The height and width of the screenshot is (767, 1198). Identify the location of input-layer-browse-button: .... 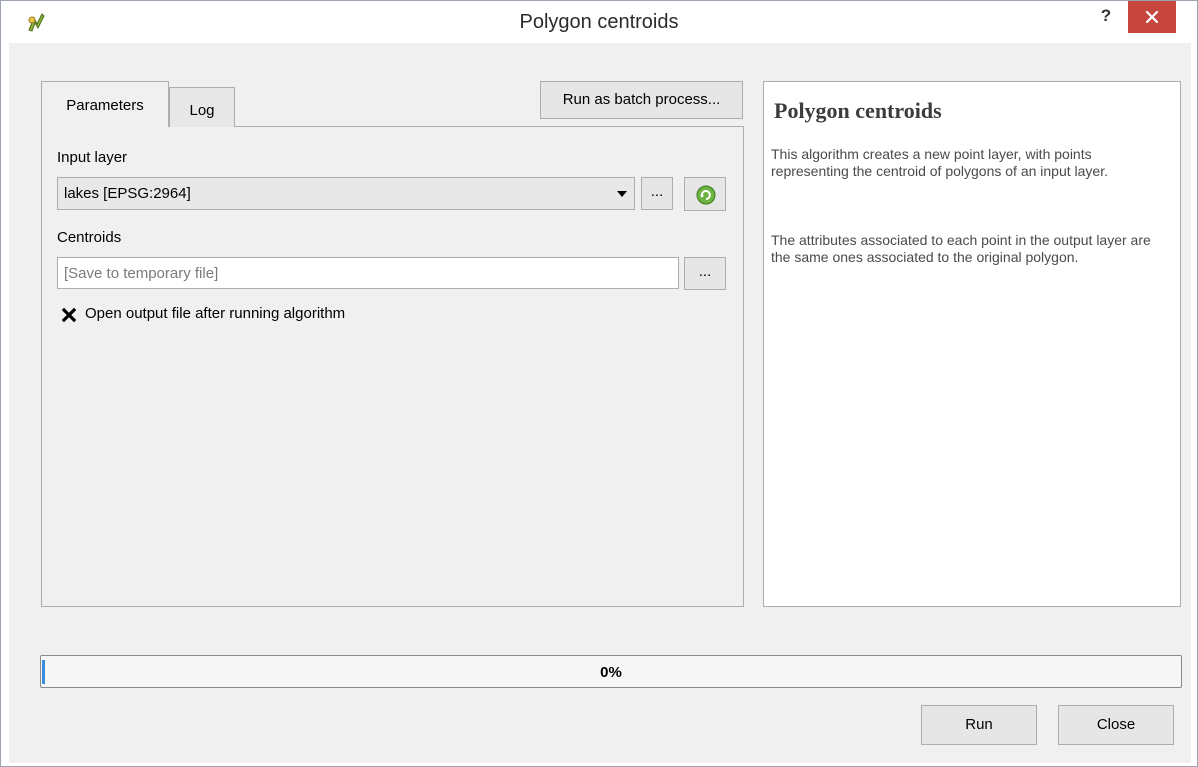
(657, 193).